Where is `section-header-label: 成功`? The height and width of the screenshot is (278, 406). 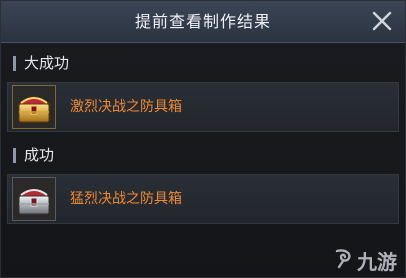
section-header-label: 成功 is located at coordinates (39, 155).